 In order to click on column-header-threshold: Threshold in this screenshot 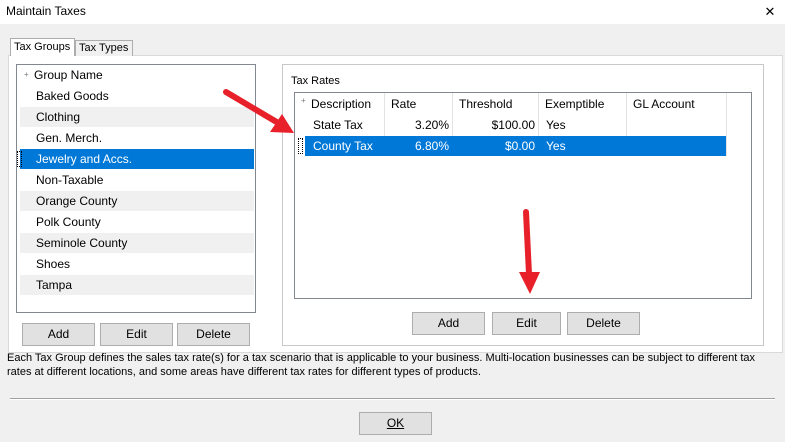, I will do `click(485, 104)`.